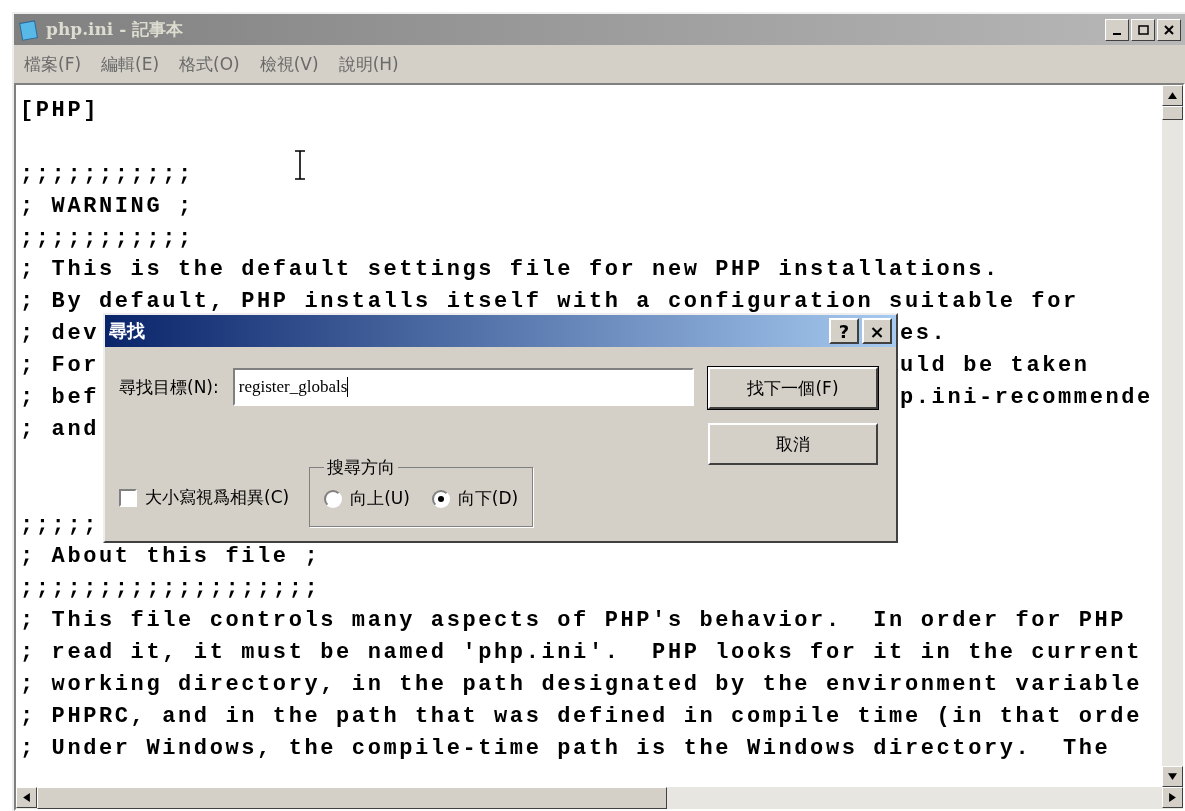  I want to click on text-line: ;;;;;;;;;;;;;;;;;;;, so click(171, 589).